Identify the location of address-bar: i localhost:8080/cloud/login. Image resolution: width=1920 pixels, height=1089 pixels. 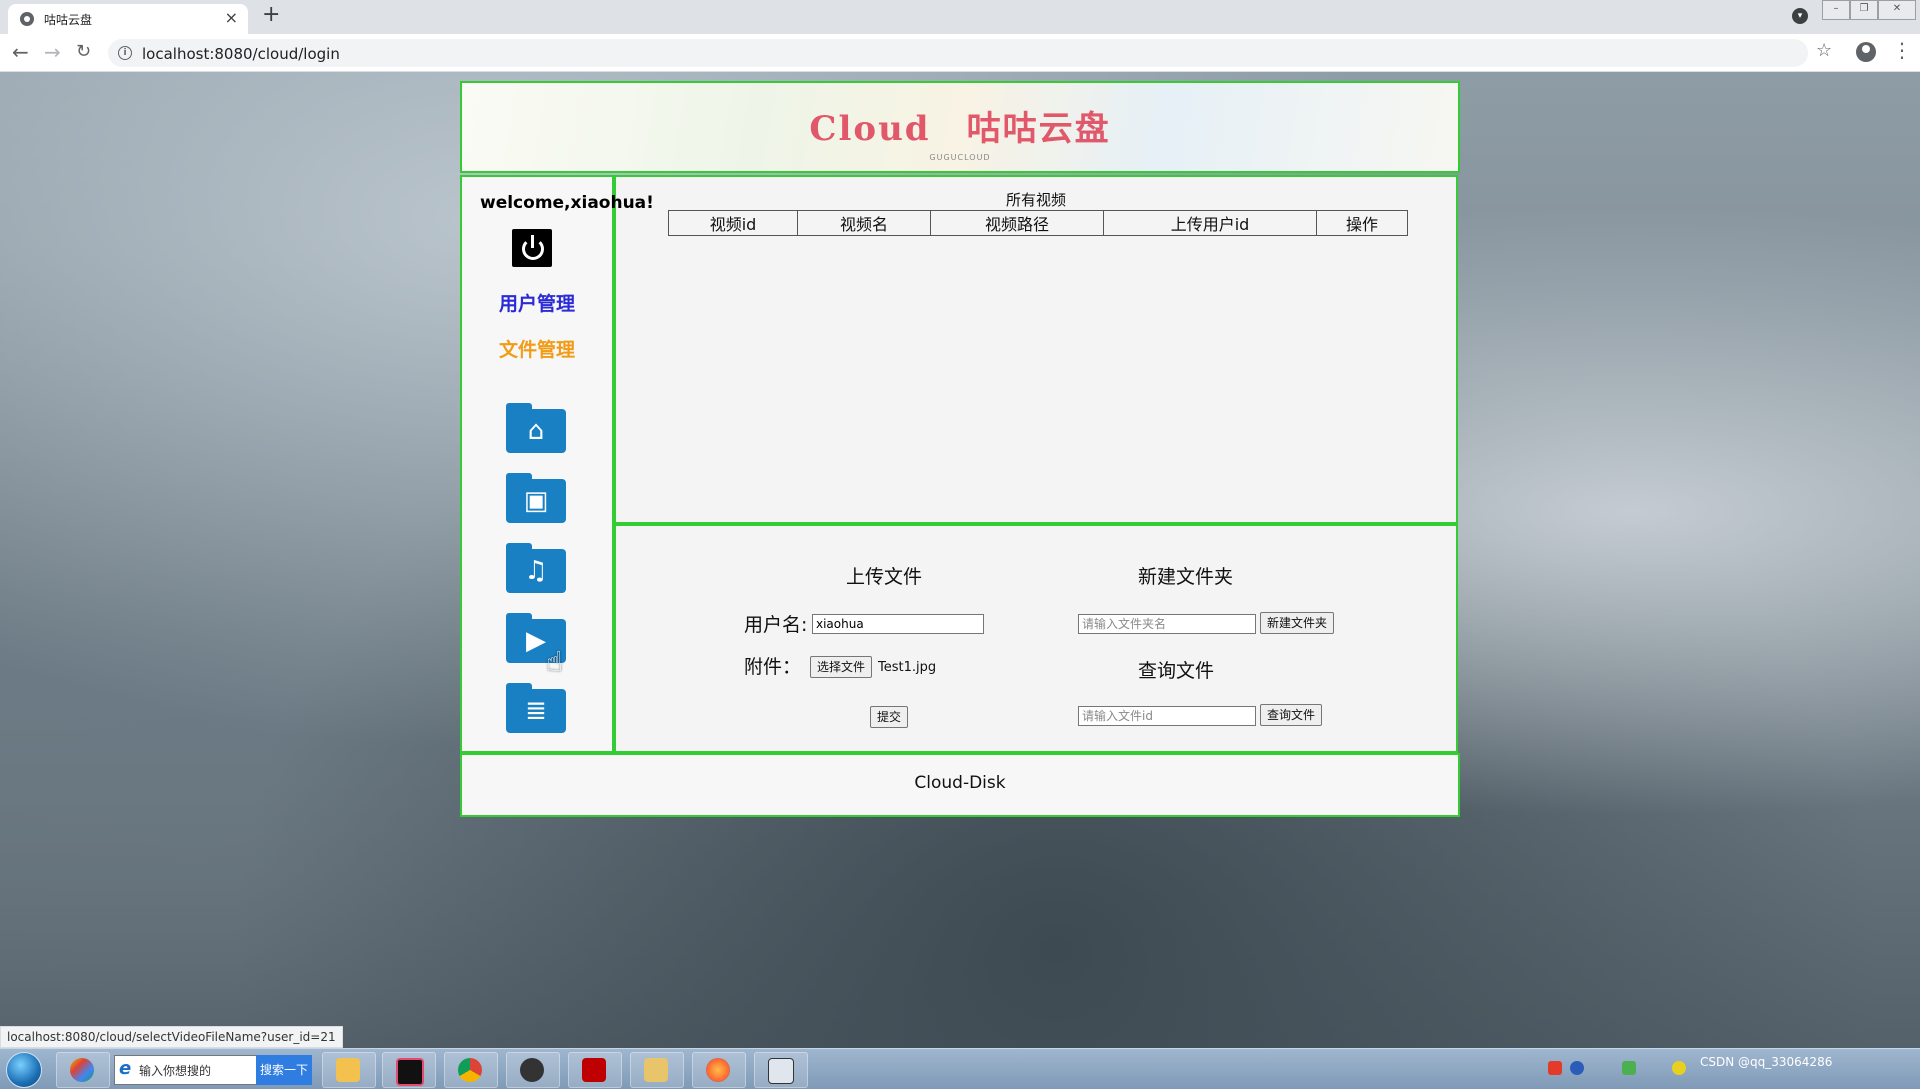
(958, 53).